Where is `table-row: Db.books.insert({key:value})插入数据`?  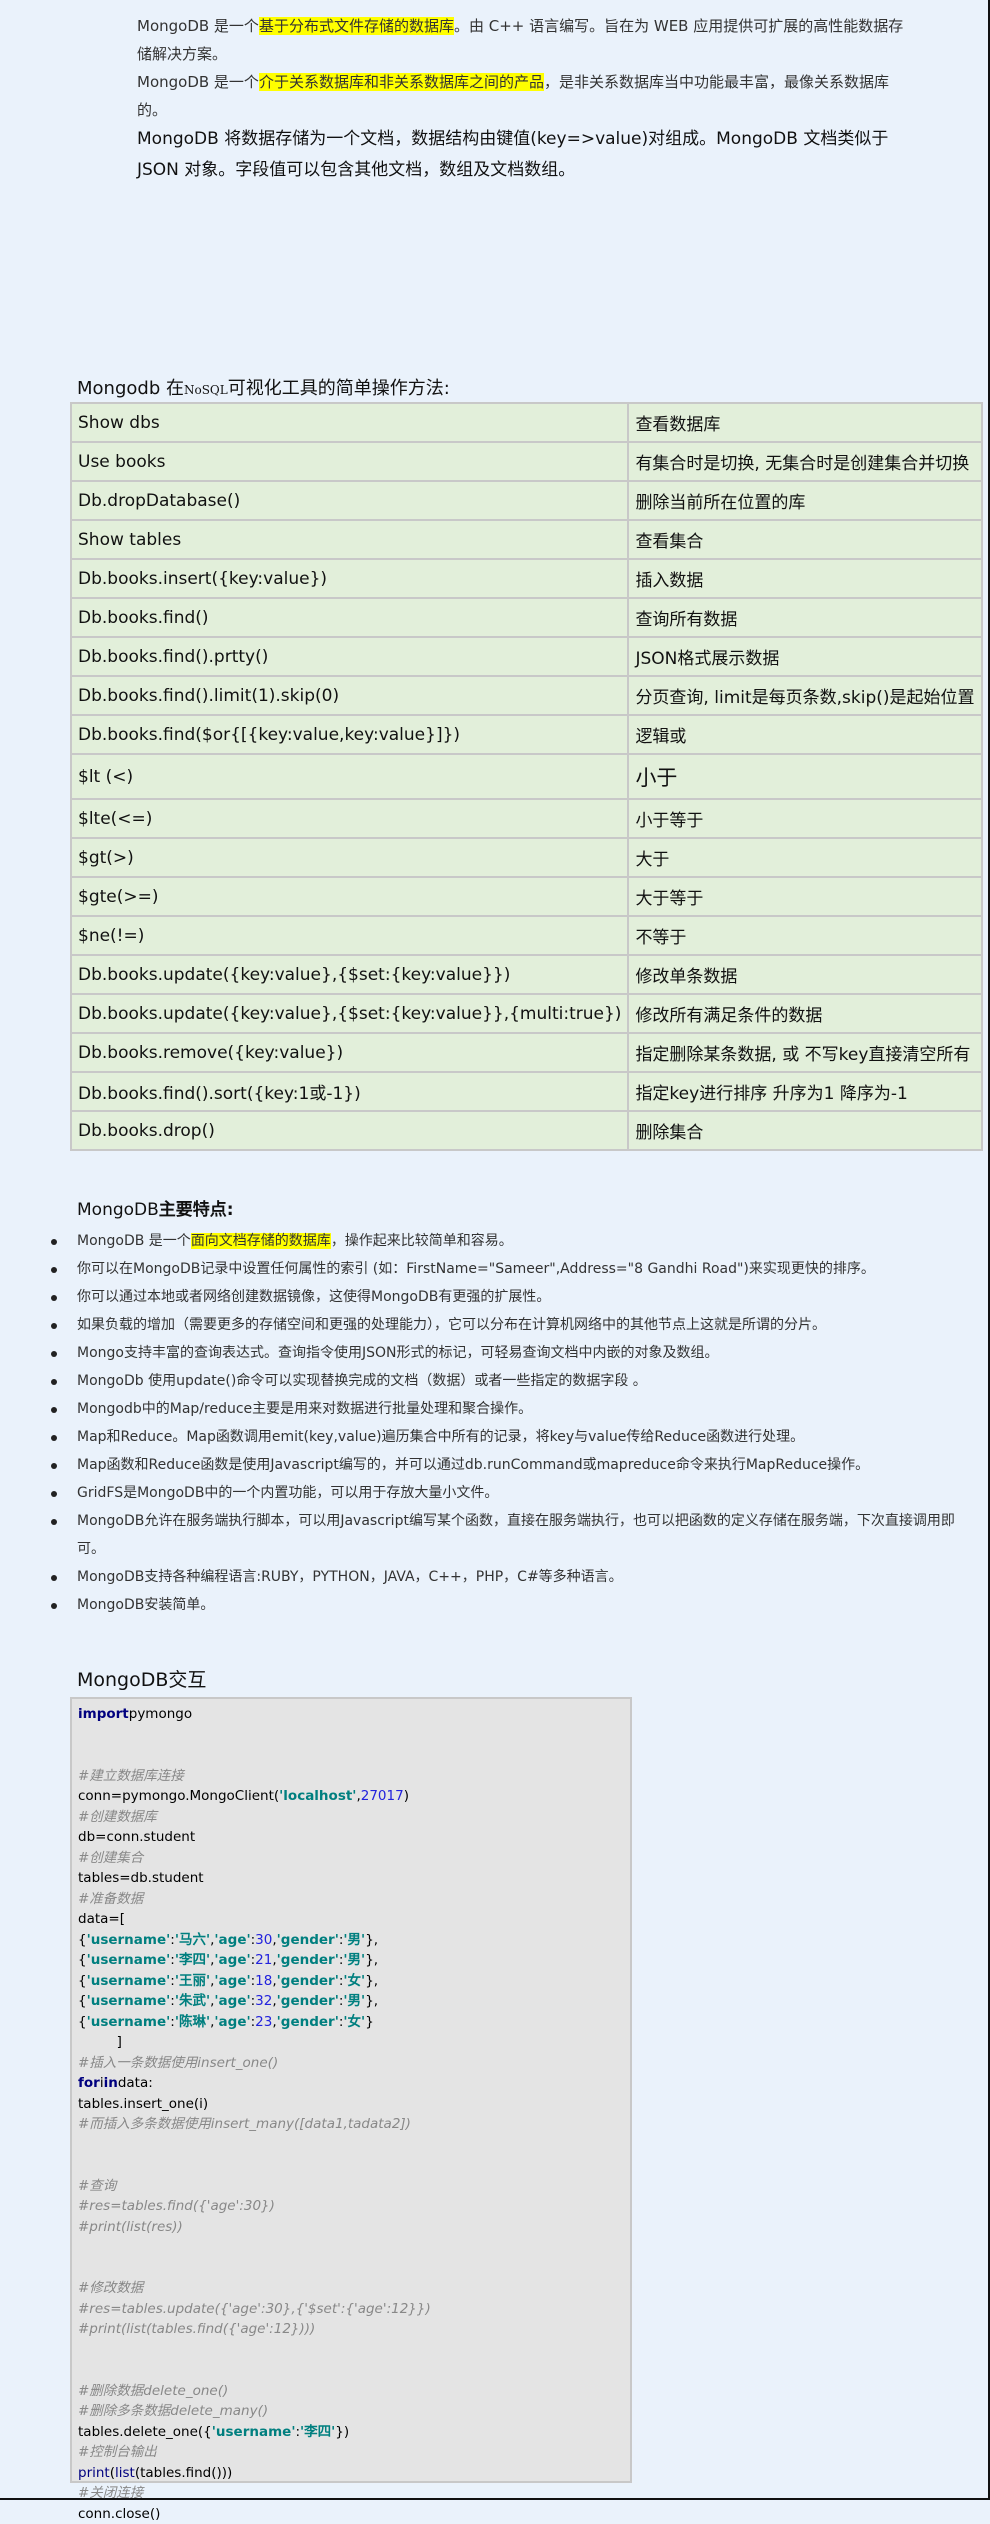
table-row: Db.books.insert({key:value})插入数据 is located at coordinates (526, 578).